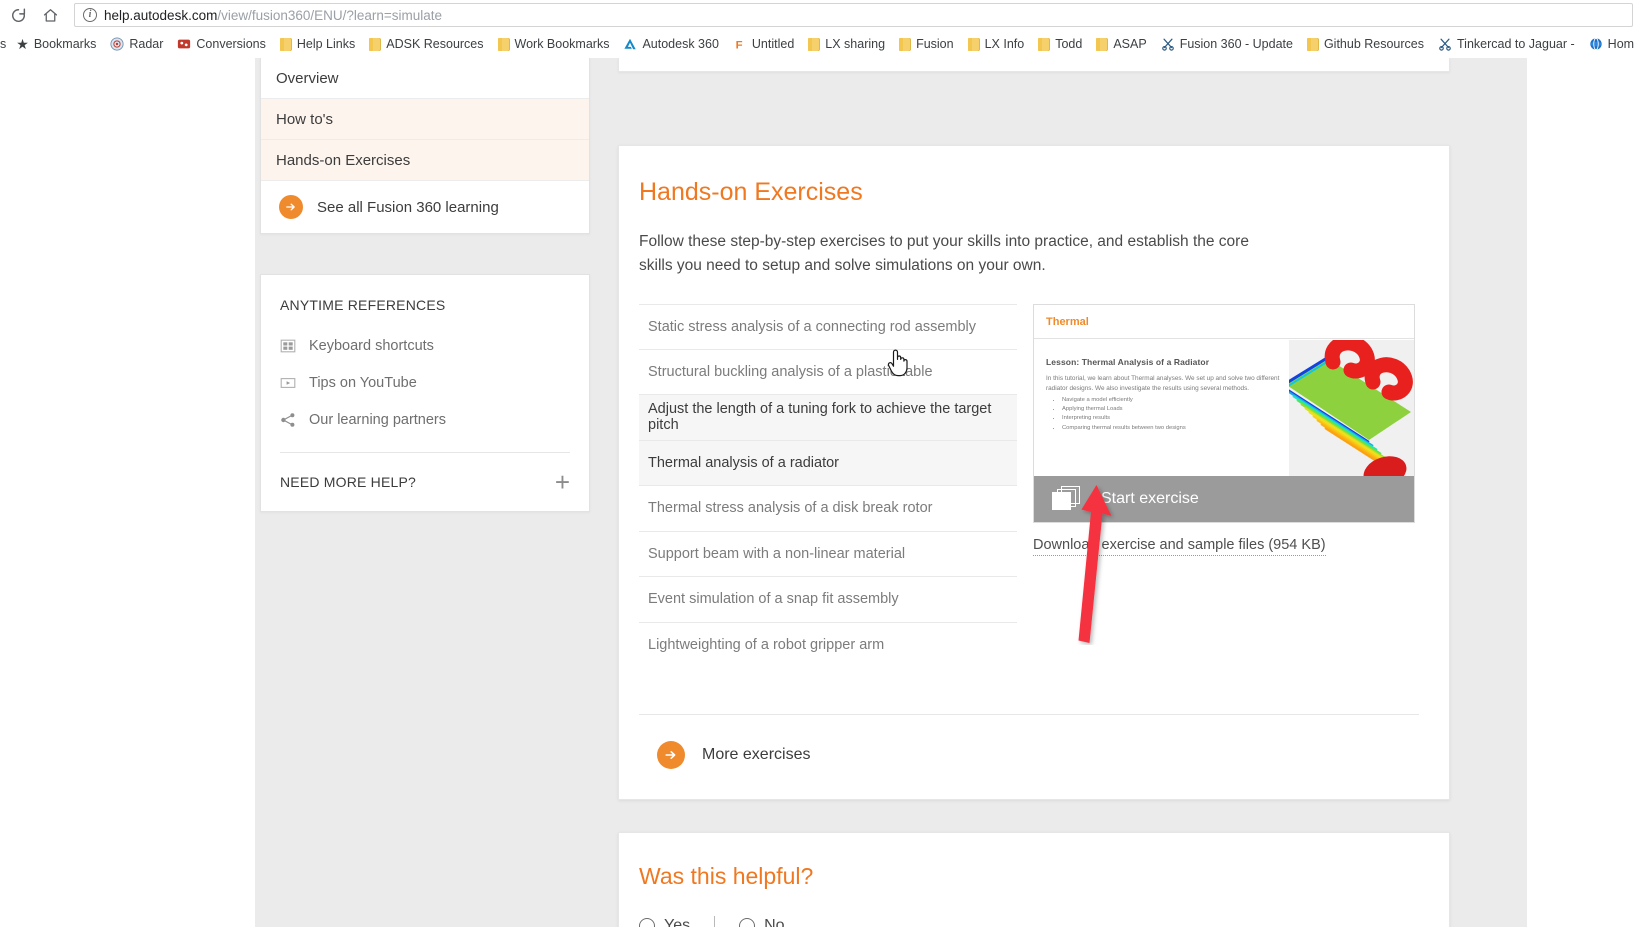 Image resolution: width=1643 pixels, height=927 pixels. What do you see at coordinates (743, 462) in the screenshot?
I see `exercise-label: Thermal analysis of a radiator` at bounding box center [743, 462].